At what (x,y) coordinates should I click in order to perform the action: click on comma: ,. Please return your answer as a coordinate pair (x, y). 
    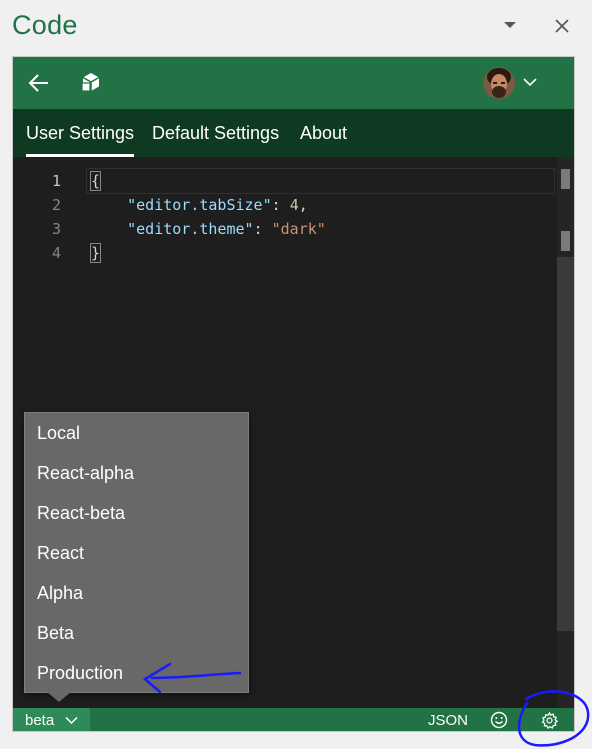
    Looking at the image, I should click on (303, 205).